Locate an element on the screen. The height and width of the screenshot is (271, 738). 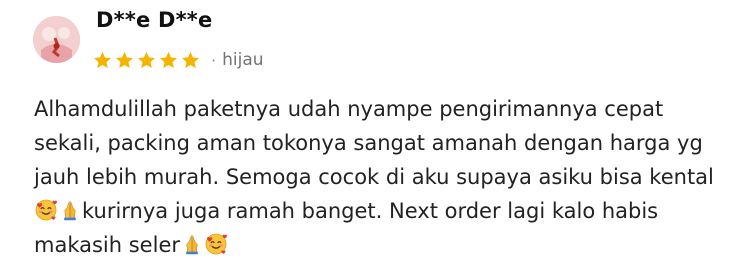
product-variant: hijau is located at coordinates (243, 60).